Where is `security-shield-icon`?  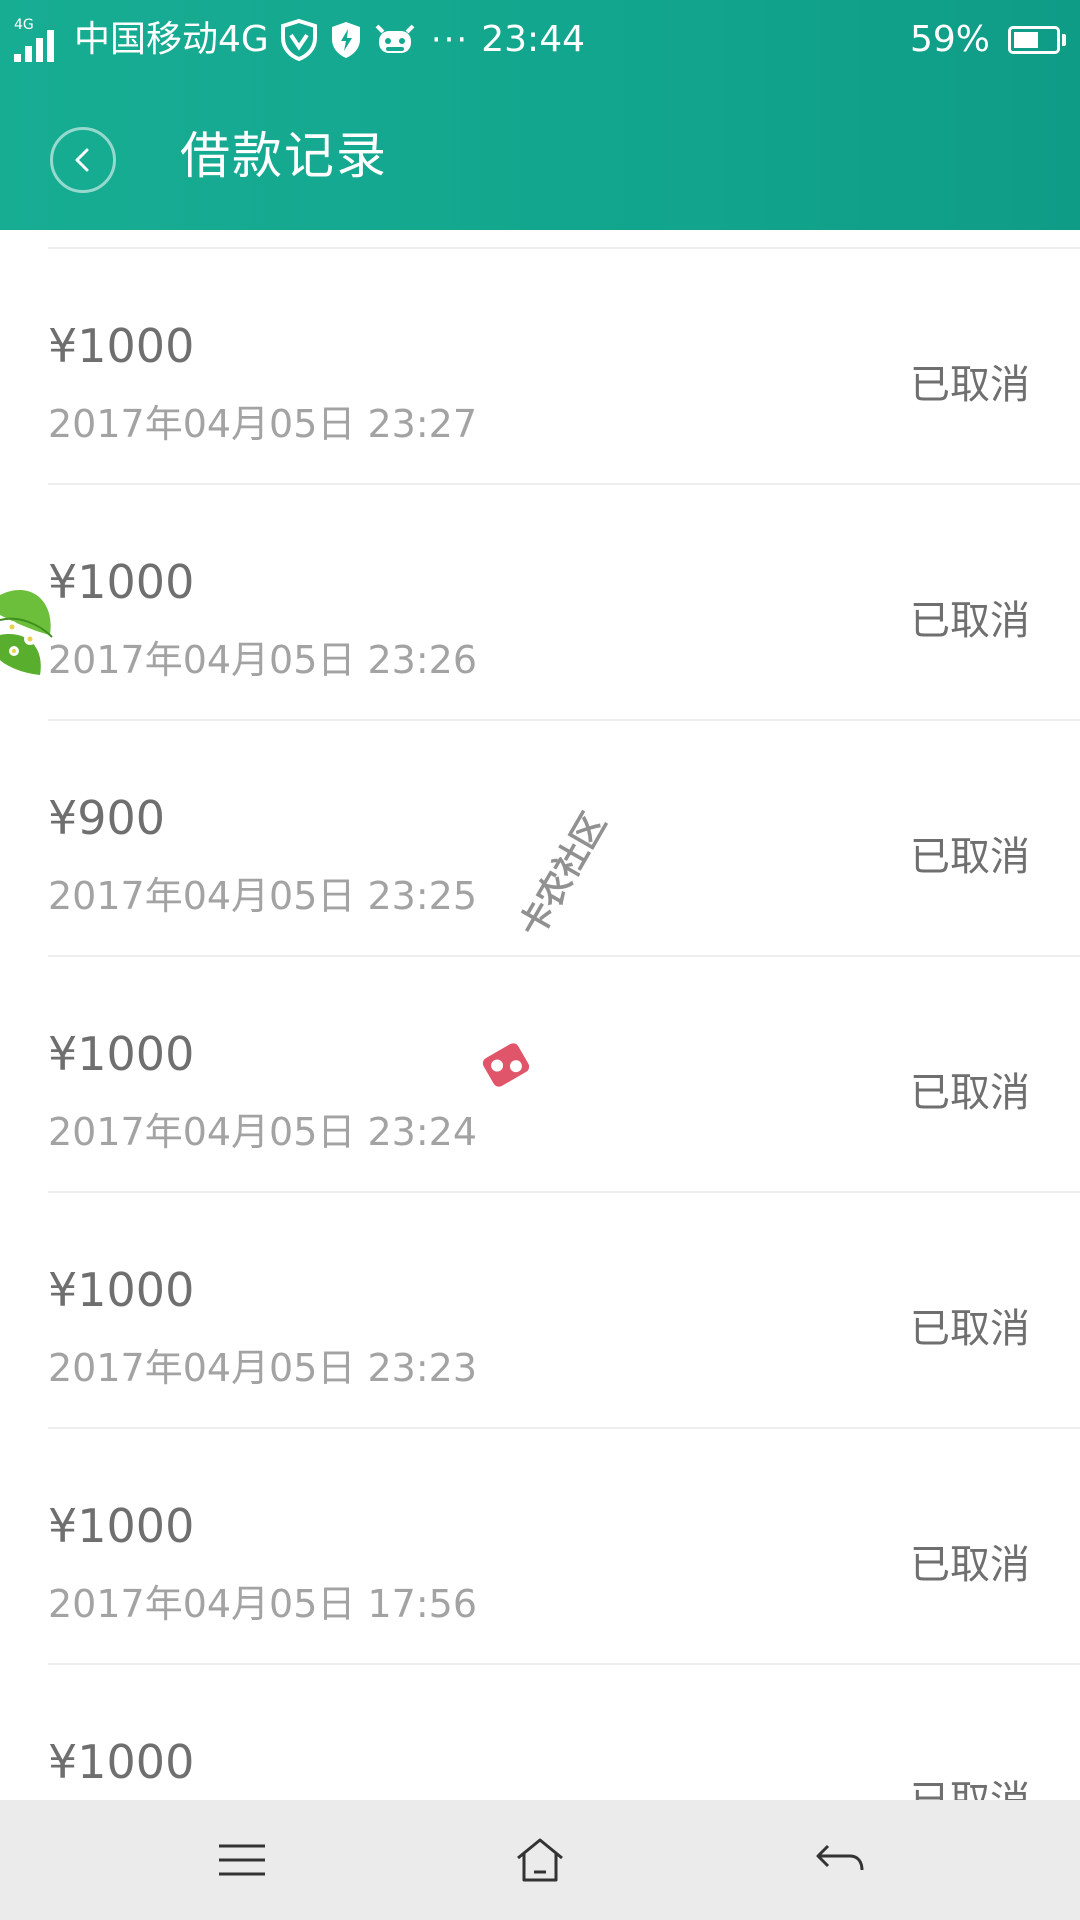
security-shield-icon is located at coordinates (299, 40).